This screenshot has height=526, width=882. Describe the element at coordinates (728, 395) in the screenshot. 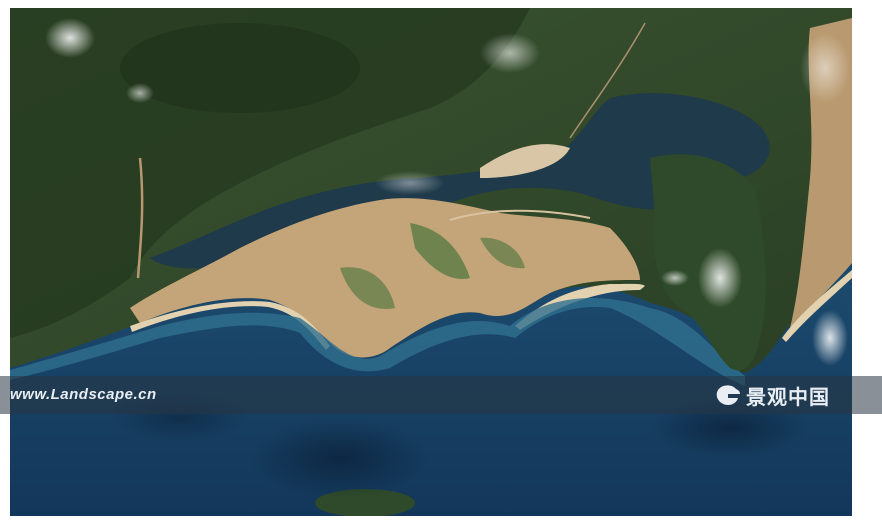

I see `landscape-china-logo-icon` at that location.